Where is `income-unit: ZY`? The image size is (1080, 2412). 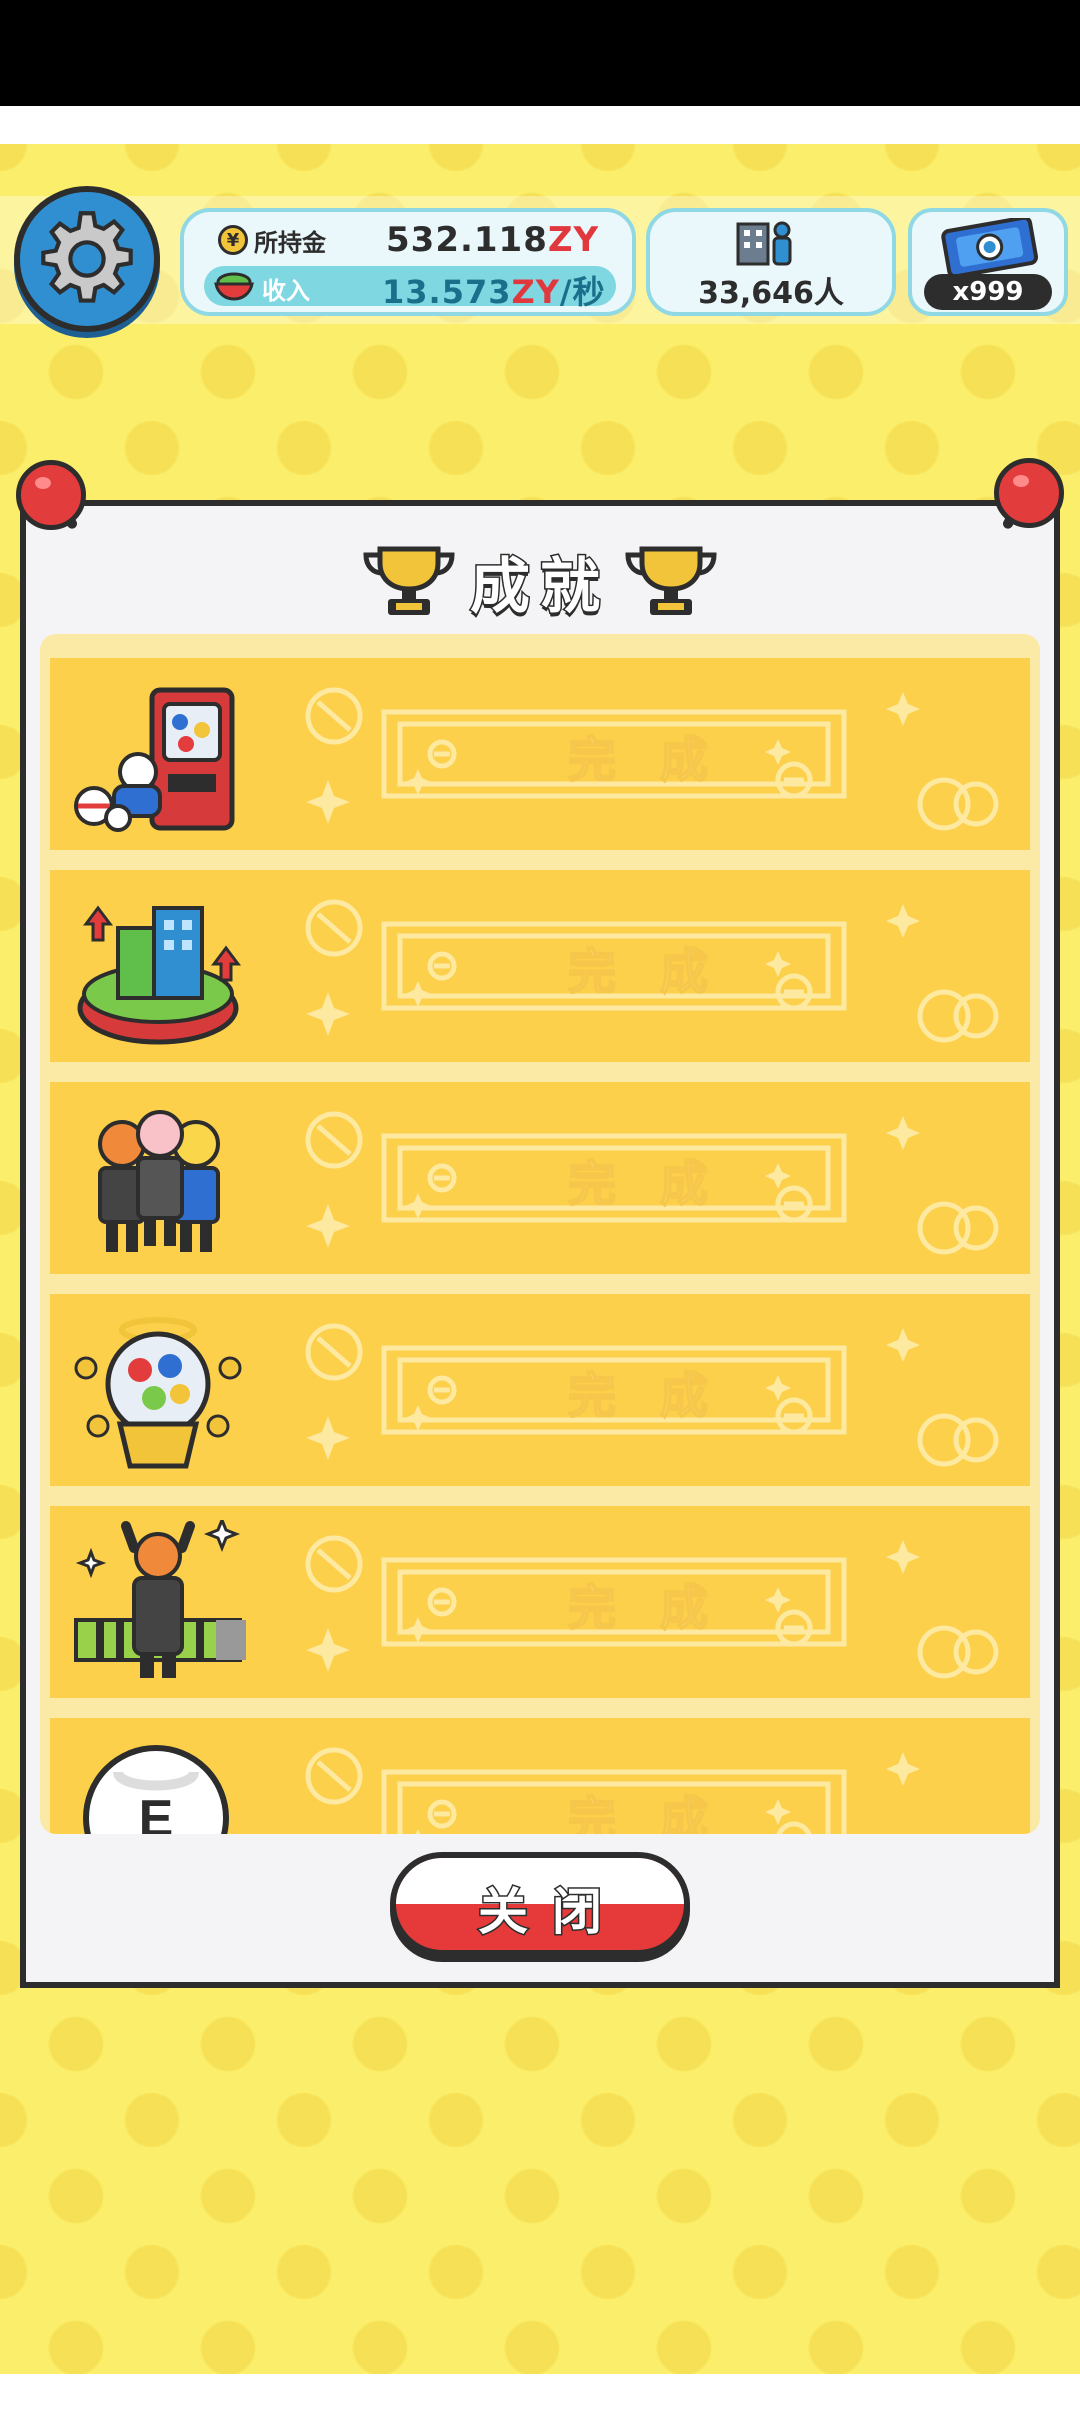 income-unit: ZY is located at coordinates (535, 292).